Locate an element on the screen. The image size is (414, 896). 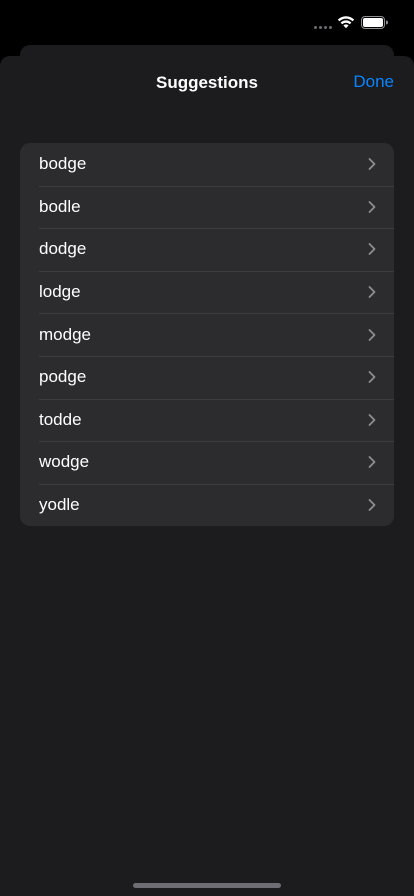
page-title: Suggestions is located at coordinates (206, 82).